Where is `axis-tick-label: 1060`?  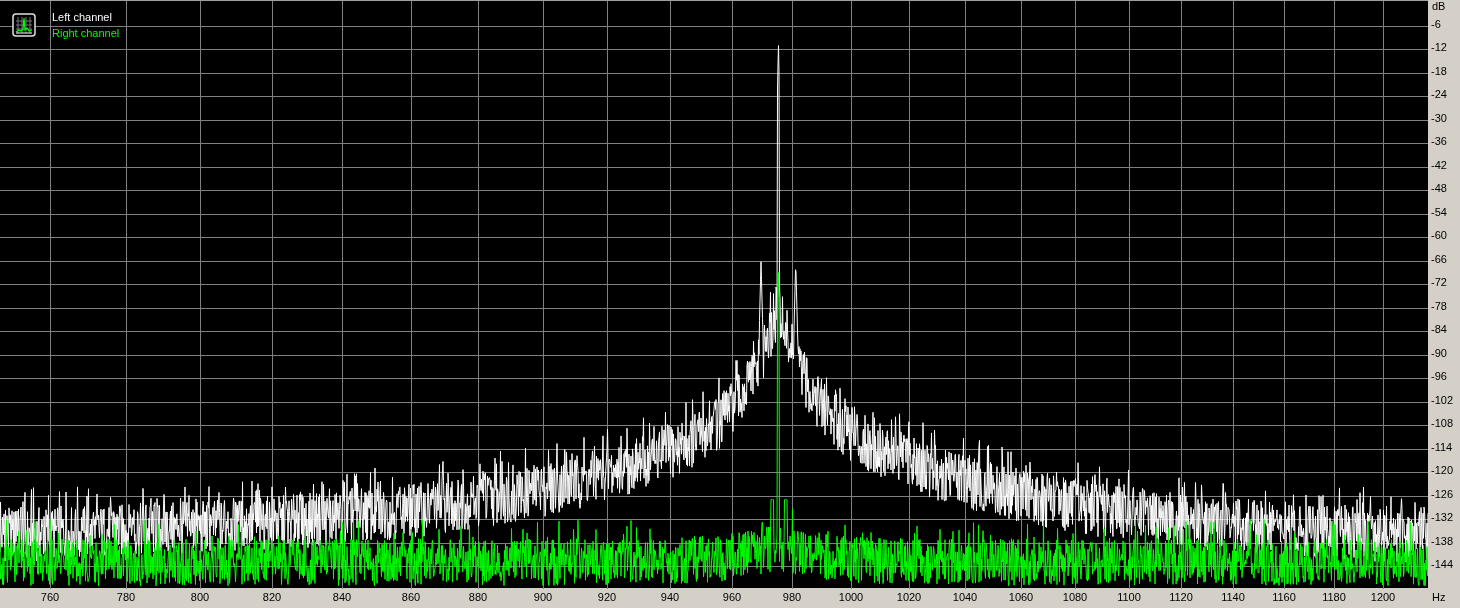
axis-tick-label: 1060 is located at coordinates (1021, 597).